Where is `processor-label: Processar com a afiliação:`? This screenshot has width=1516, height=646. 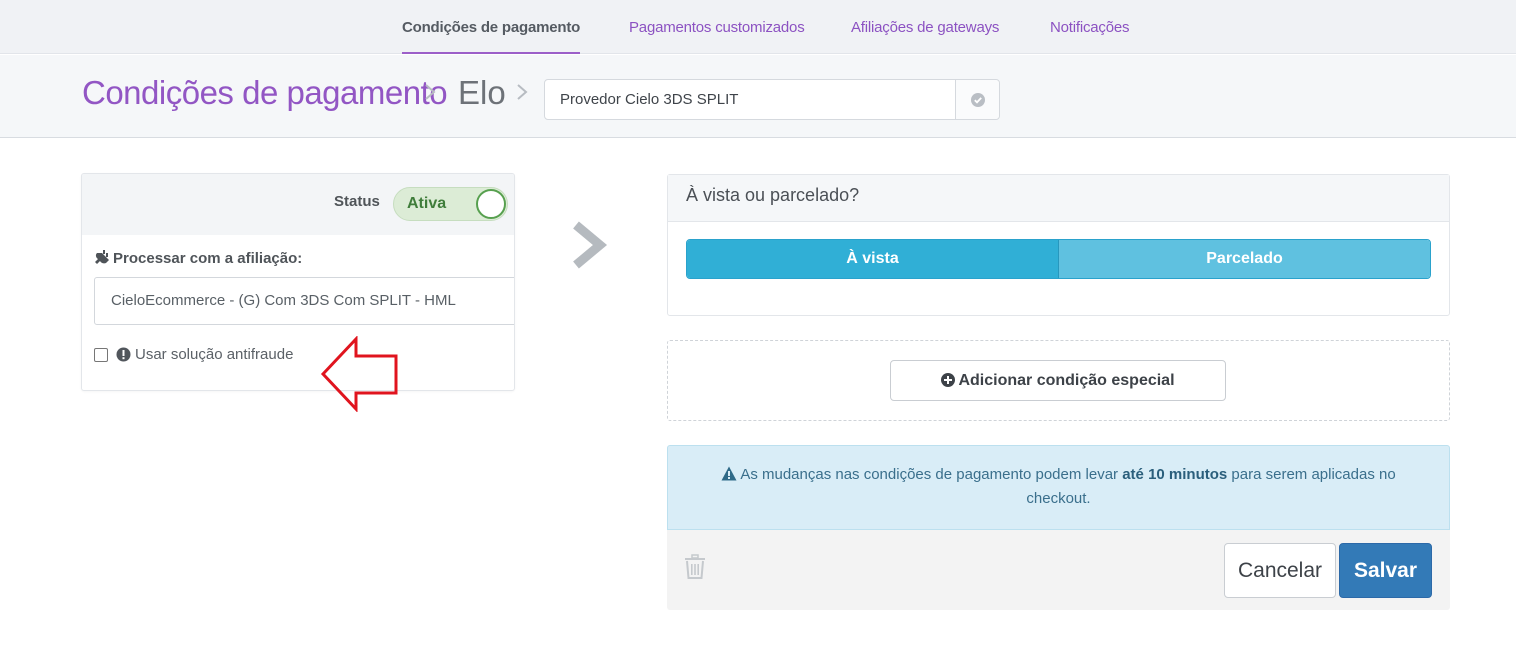 processor-label: Processar com a afiliação: is located at coordinates (198, 258).